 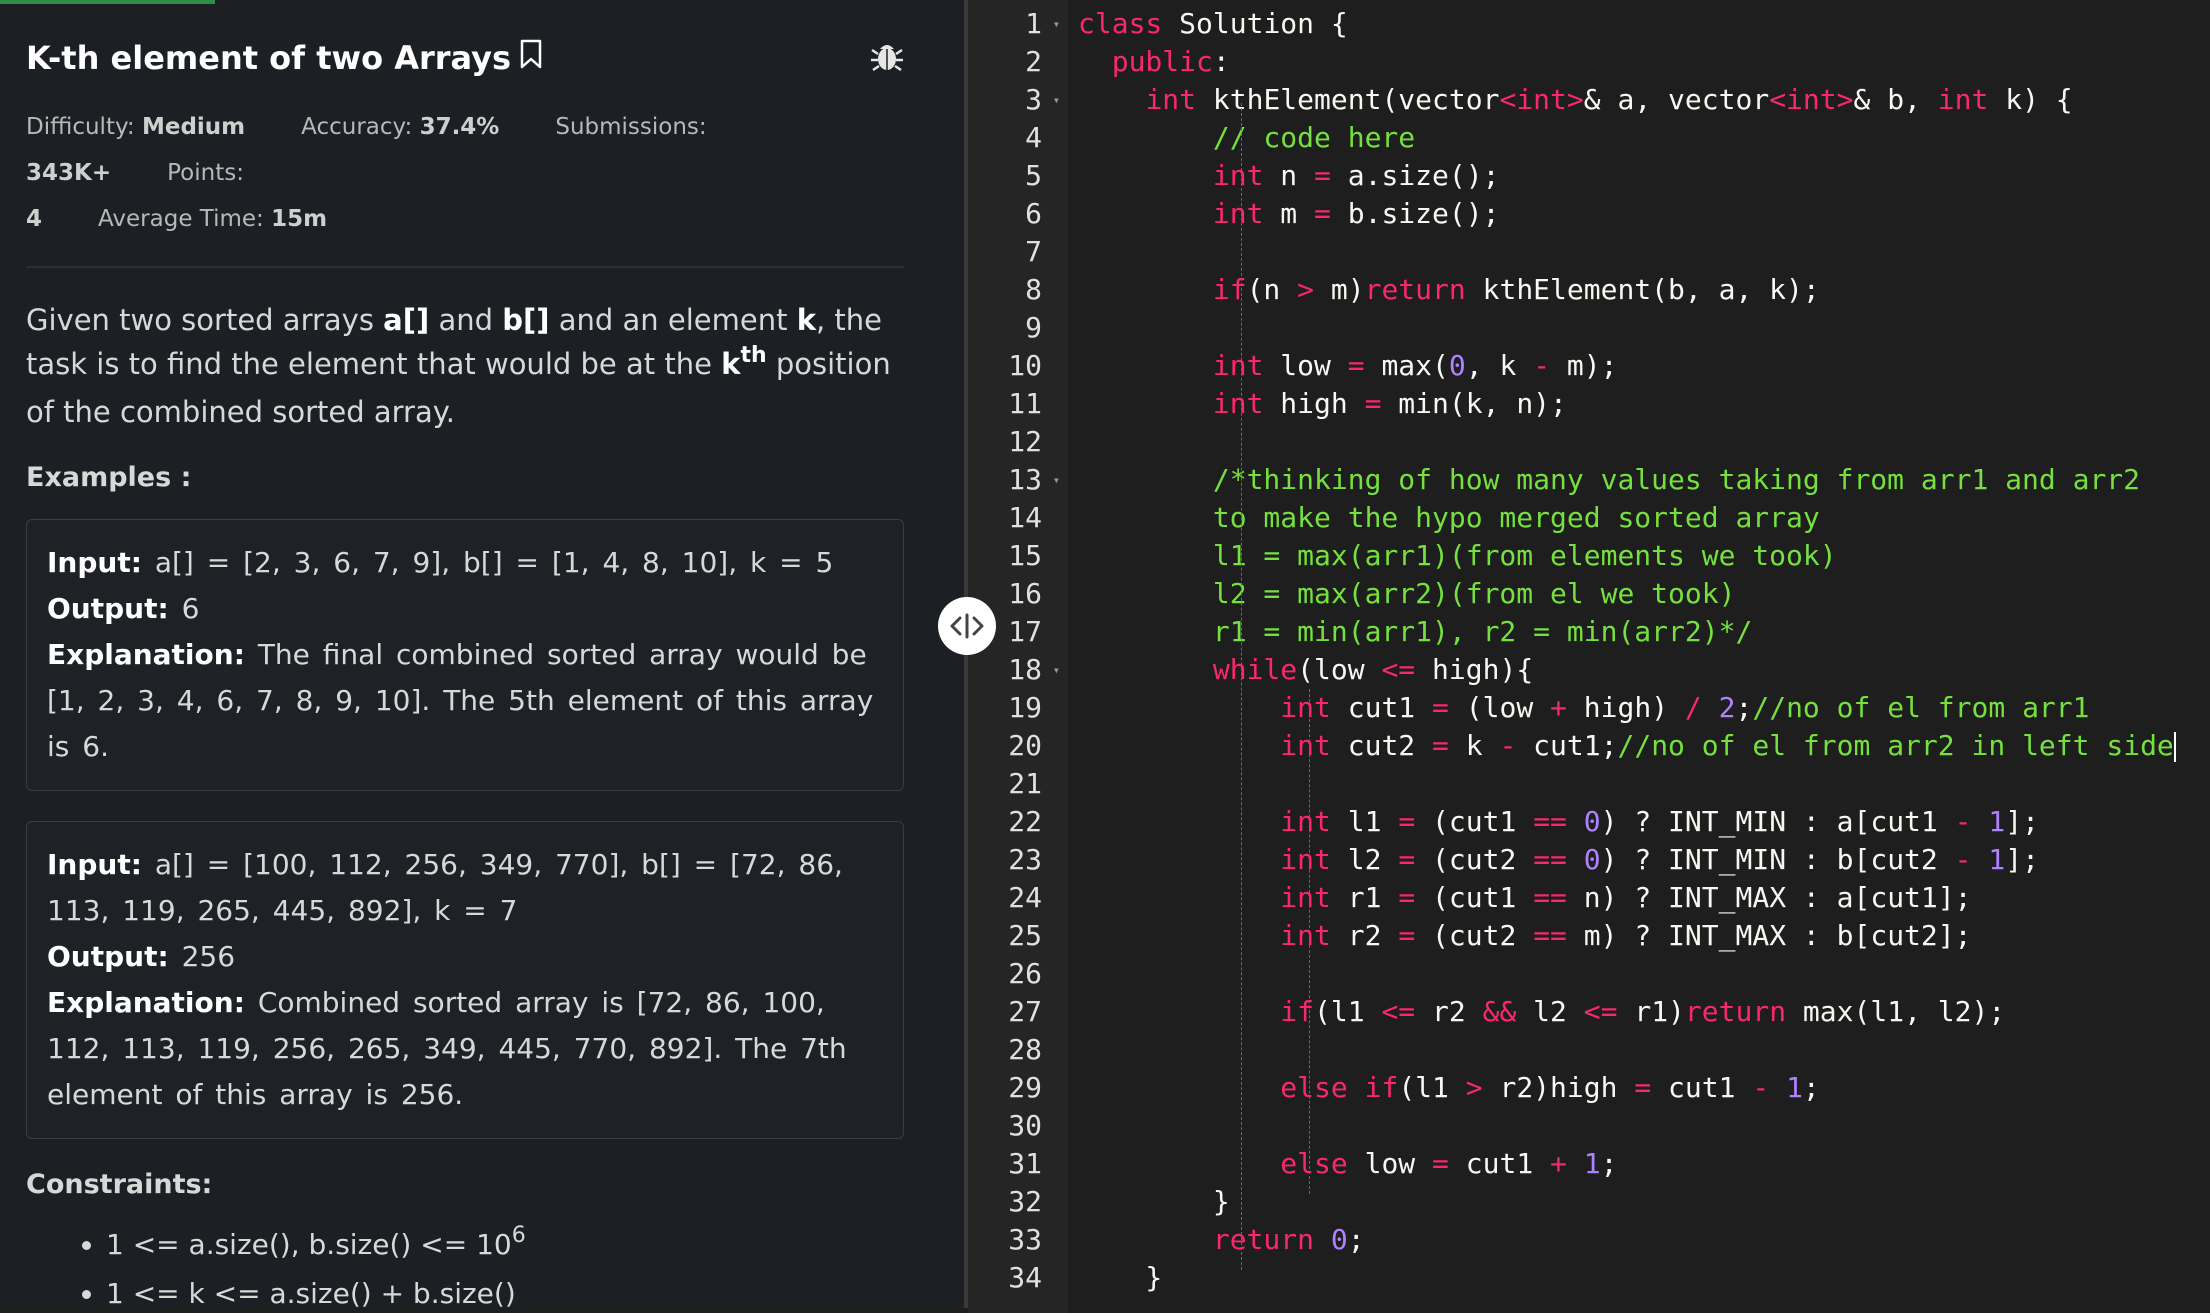 What do you see at coordinates (1558, 1087) in the screenshot?
I see `code-token: r2)high` at bounding box center [1558, 1087].